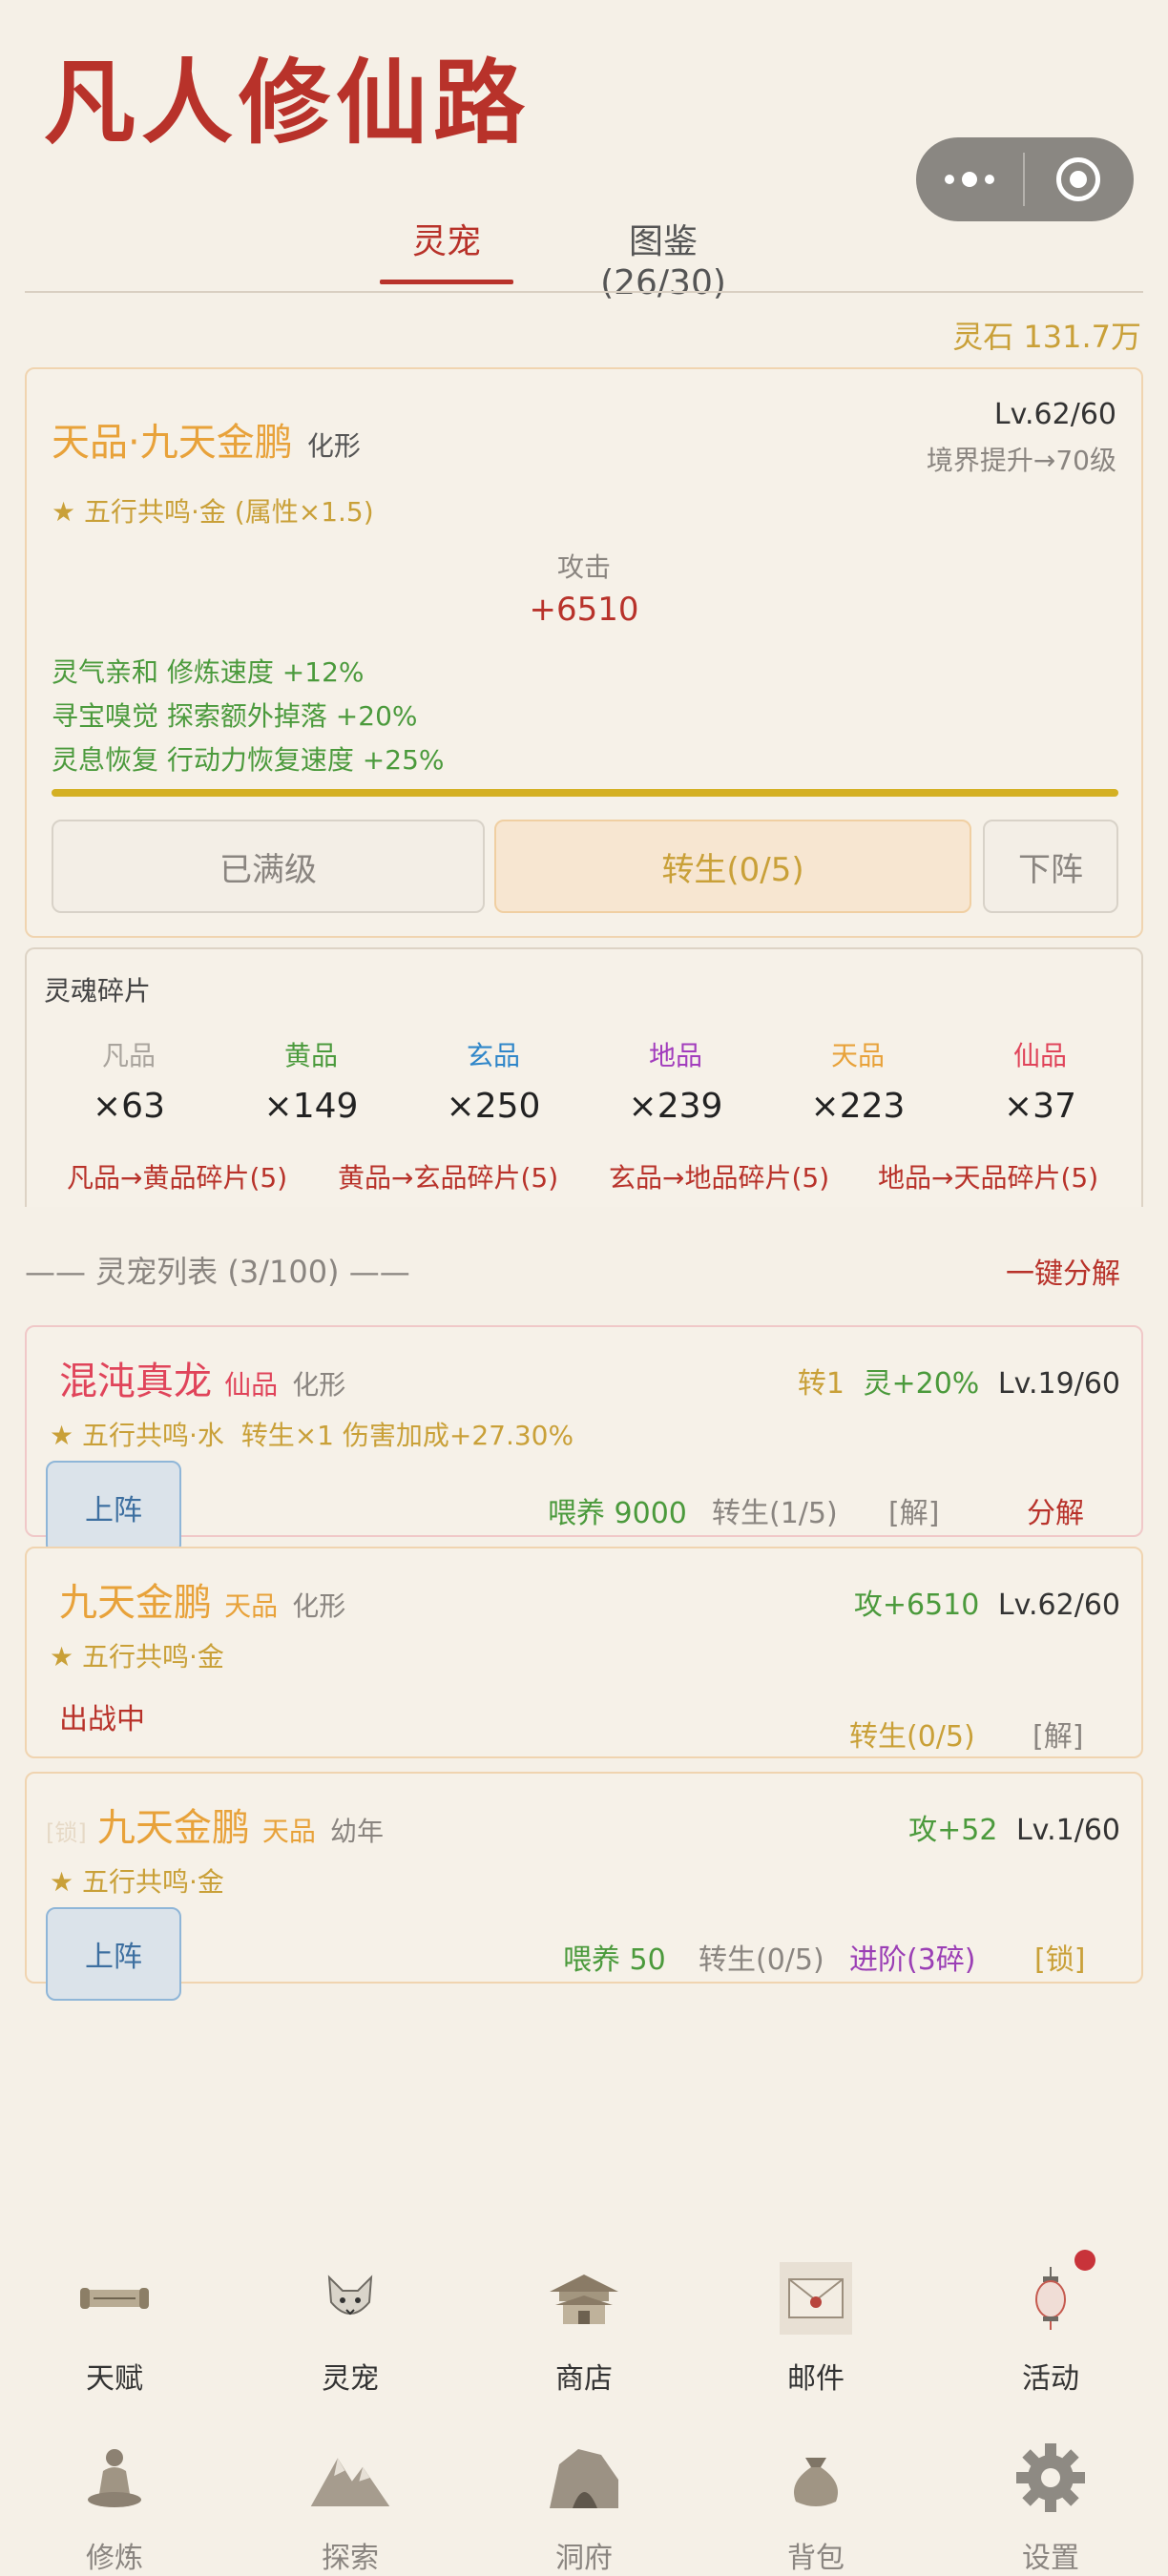 The image size is (1168, 2576). What do you see at coordinates (719, 1176) in the screenshot?
I see `convert-mystic-to-earth: 玄品→地品碎片(5)` at bounding box center [719, 1176].